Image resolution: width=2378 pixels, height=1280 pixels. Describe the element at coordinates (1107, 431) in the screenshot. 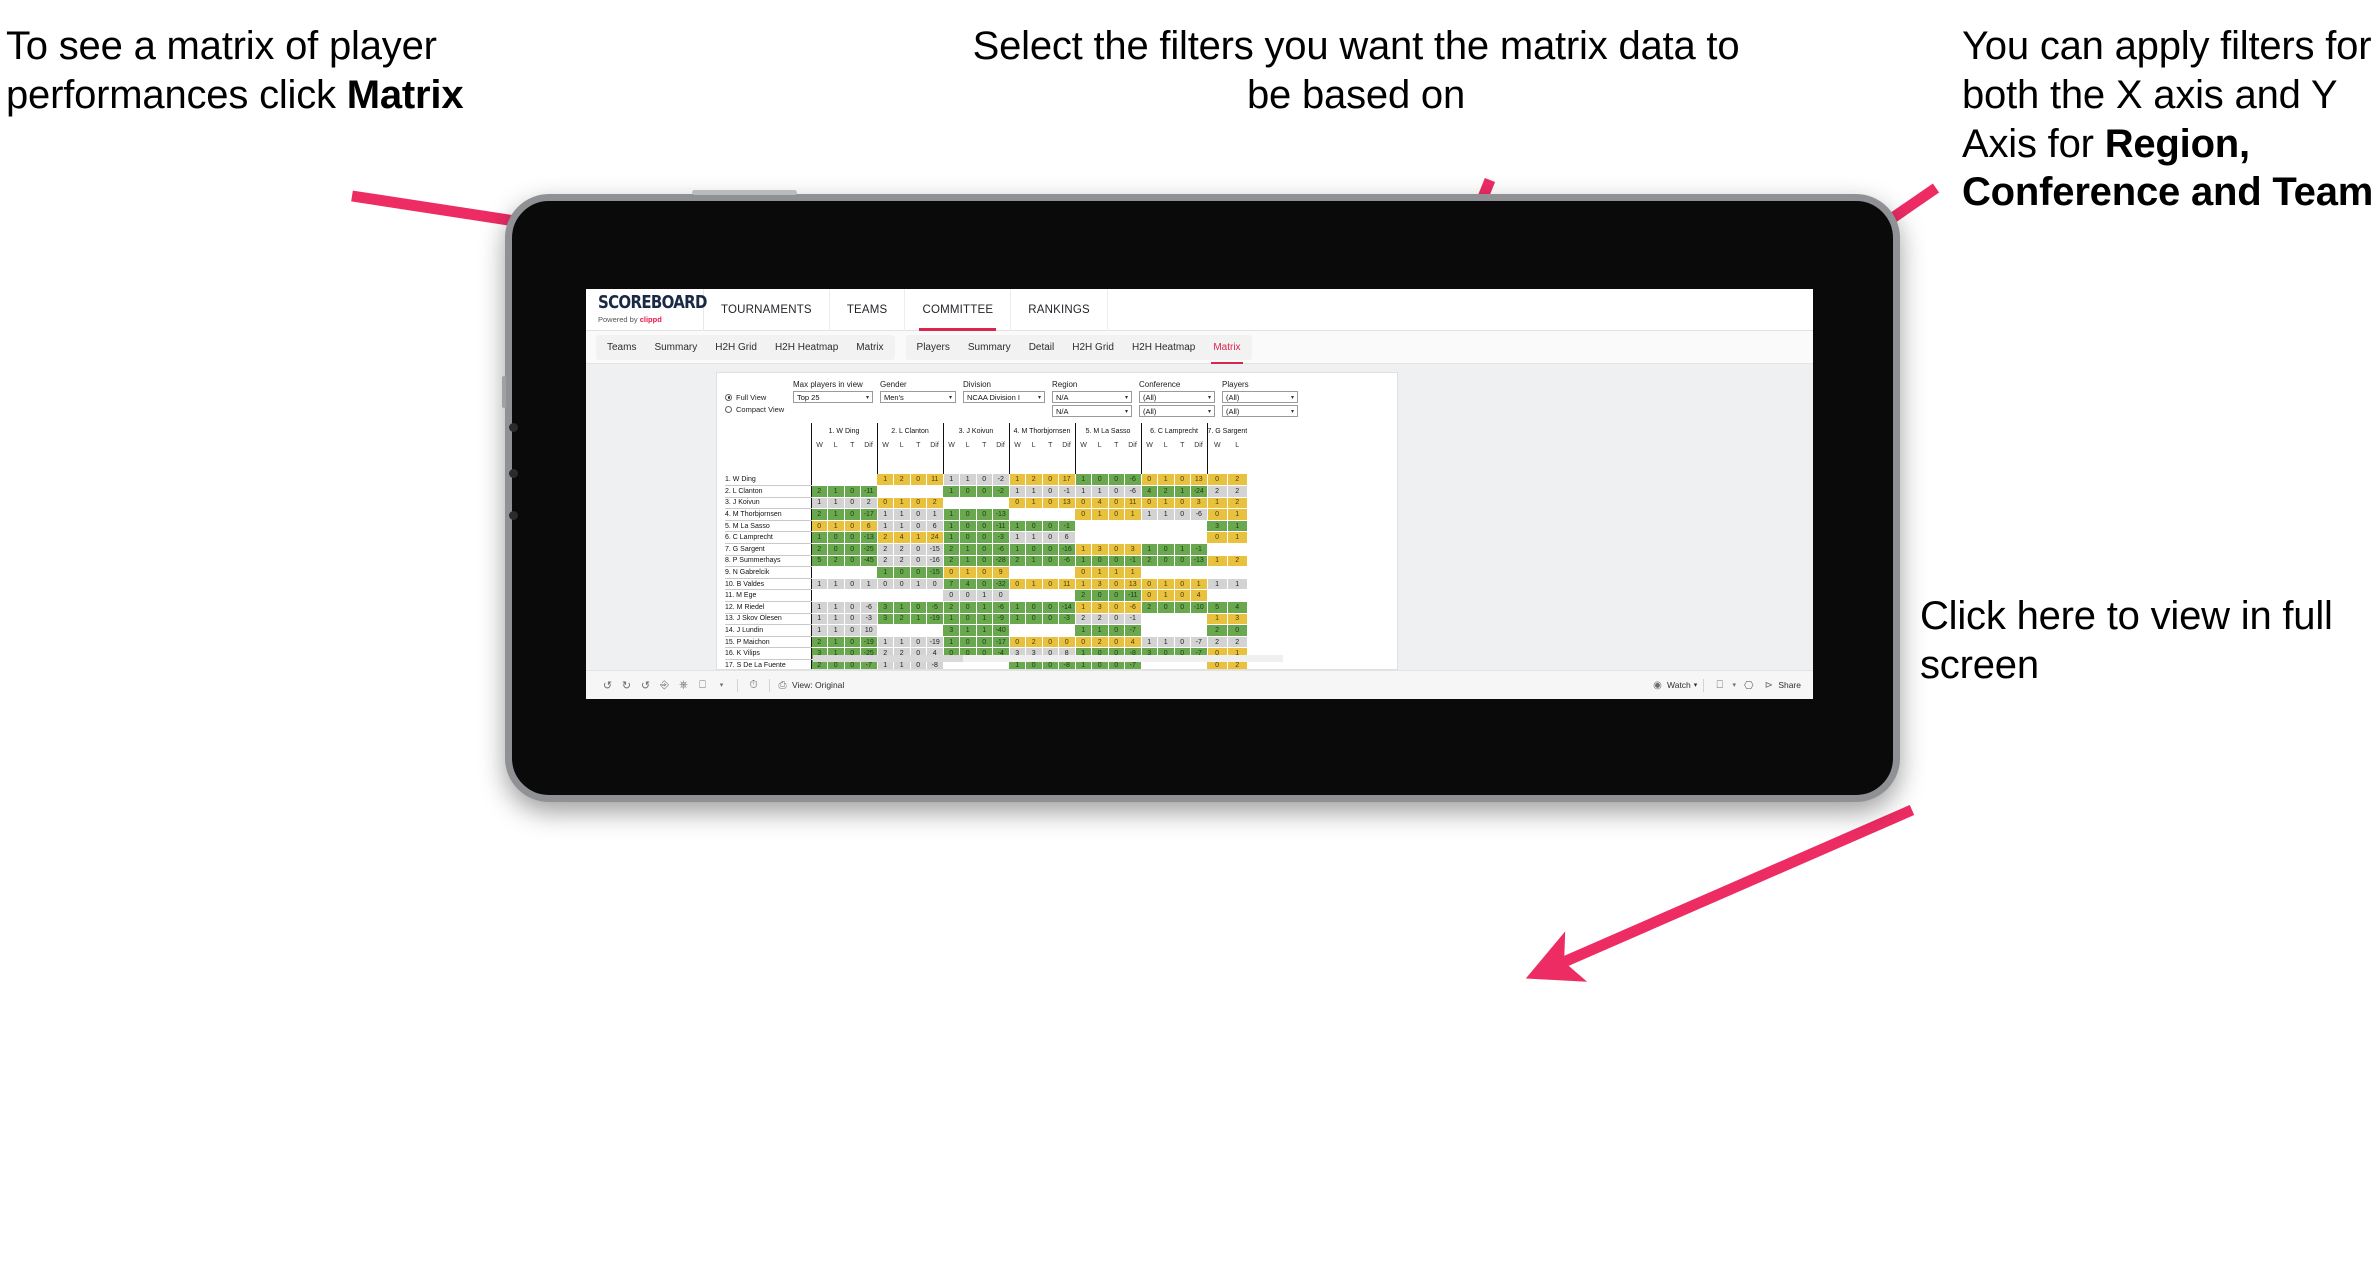

I see `matrix-col-header: 5. M La Sasso` at that location.